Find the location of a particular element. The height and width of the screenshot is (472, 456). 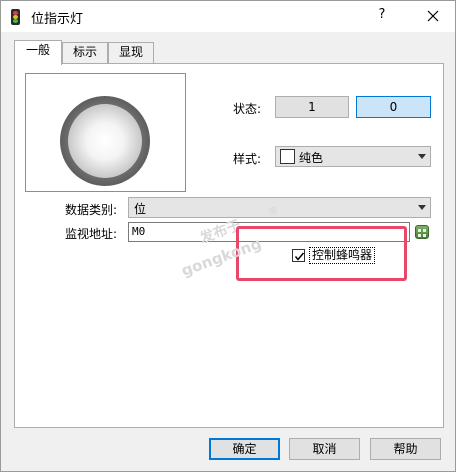

style-label: 样式: is located at coordinates (247, 159).